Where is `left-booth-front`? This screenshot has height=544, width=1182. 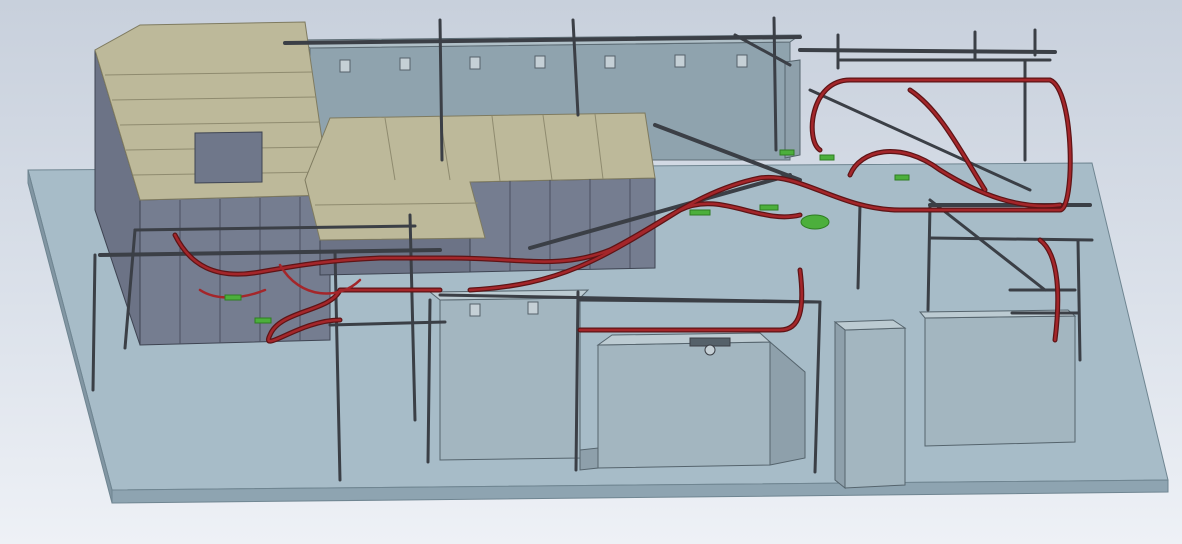
left-booth-front is located at coordinates (235, 270).